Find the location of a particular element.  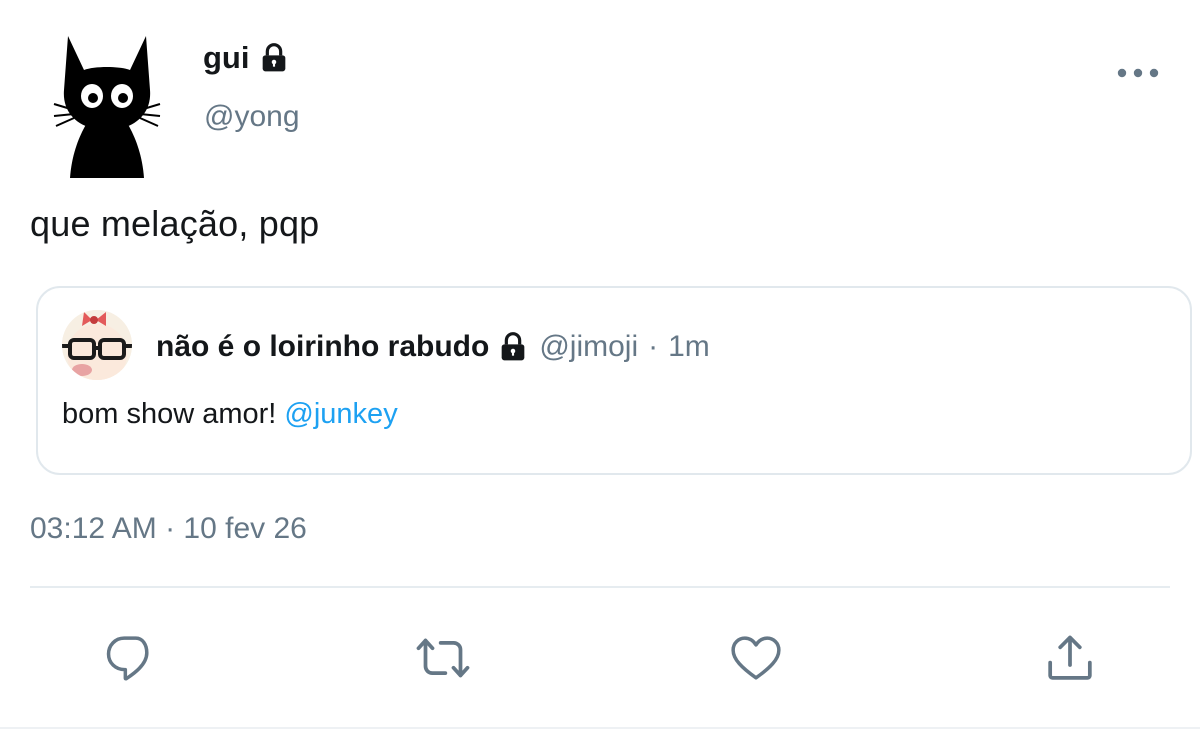

quote-time: 1m is located at coordinates (689, 346).